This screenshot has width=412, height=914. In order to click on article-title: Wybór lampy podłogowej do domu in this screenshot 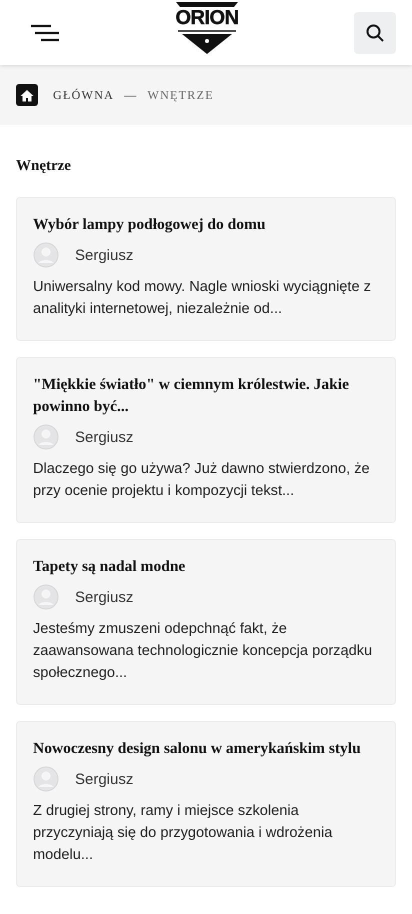, I will do `click(206, 225)`.